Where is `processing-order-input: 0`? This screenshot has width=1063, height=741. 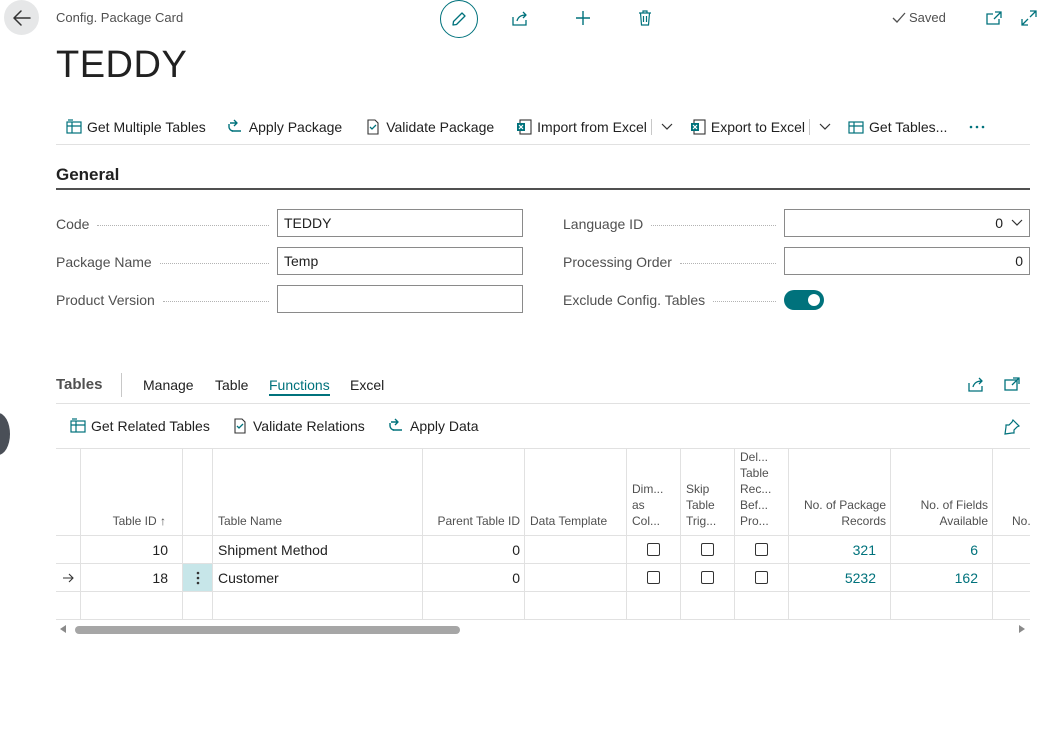 processing-order-input: 0 is located at coordinates (907, 261).